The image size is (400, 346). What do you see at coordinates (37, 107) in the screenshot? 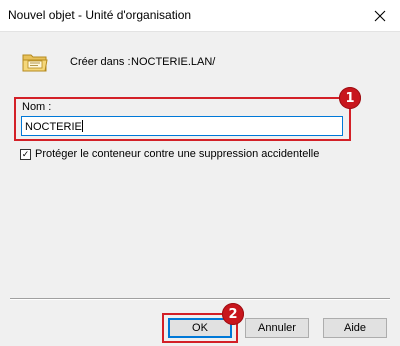
I see `name-label: Nom :` at bounding box center [37, 107].